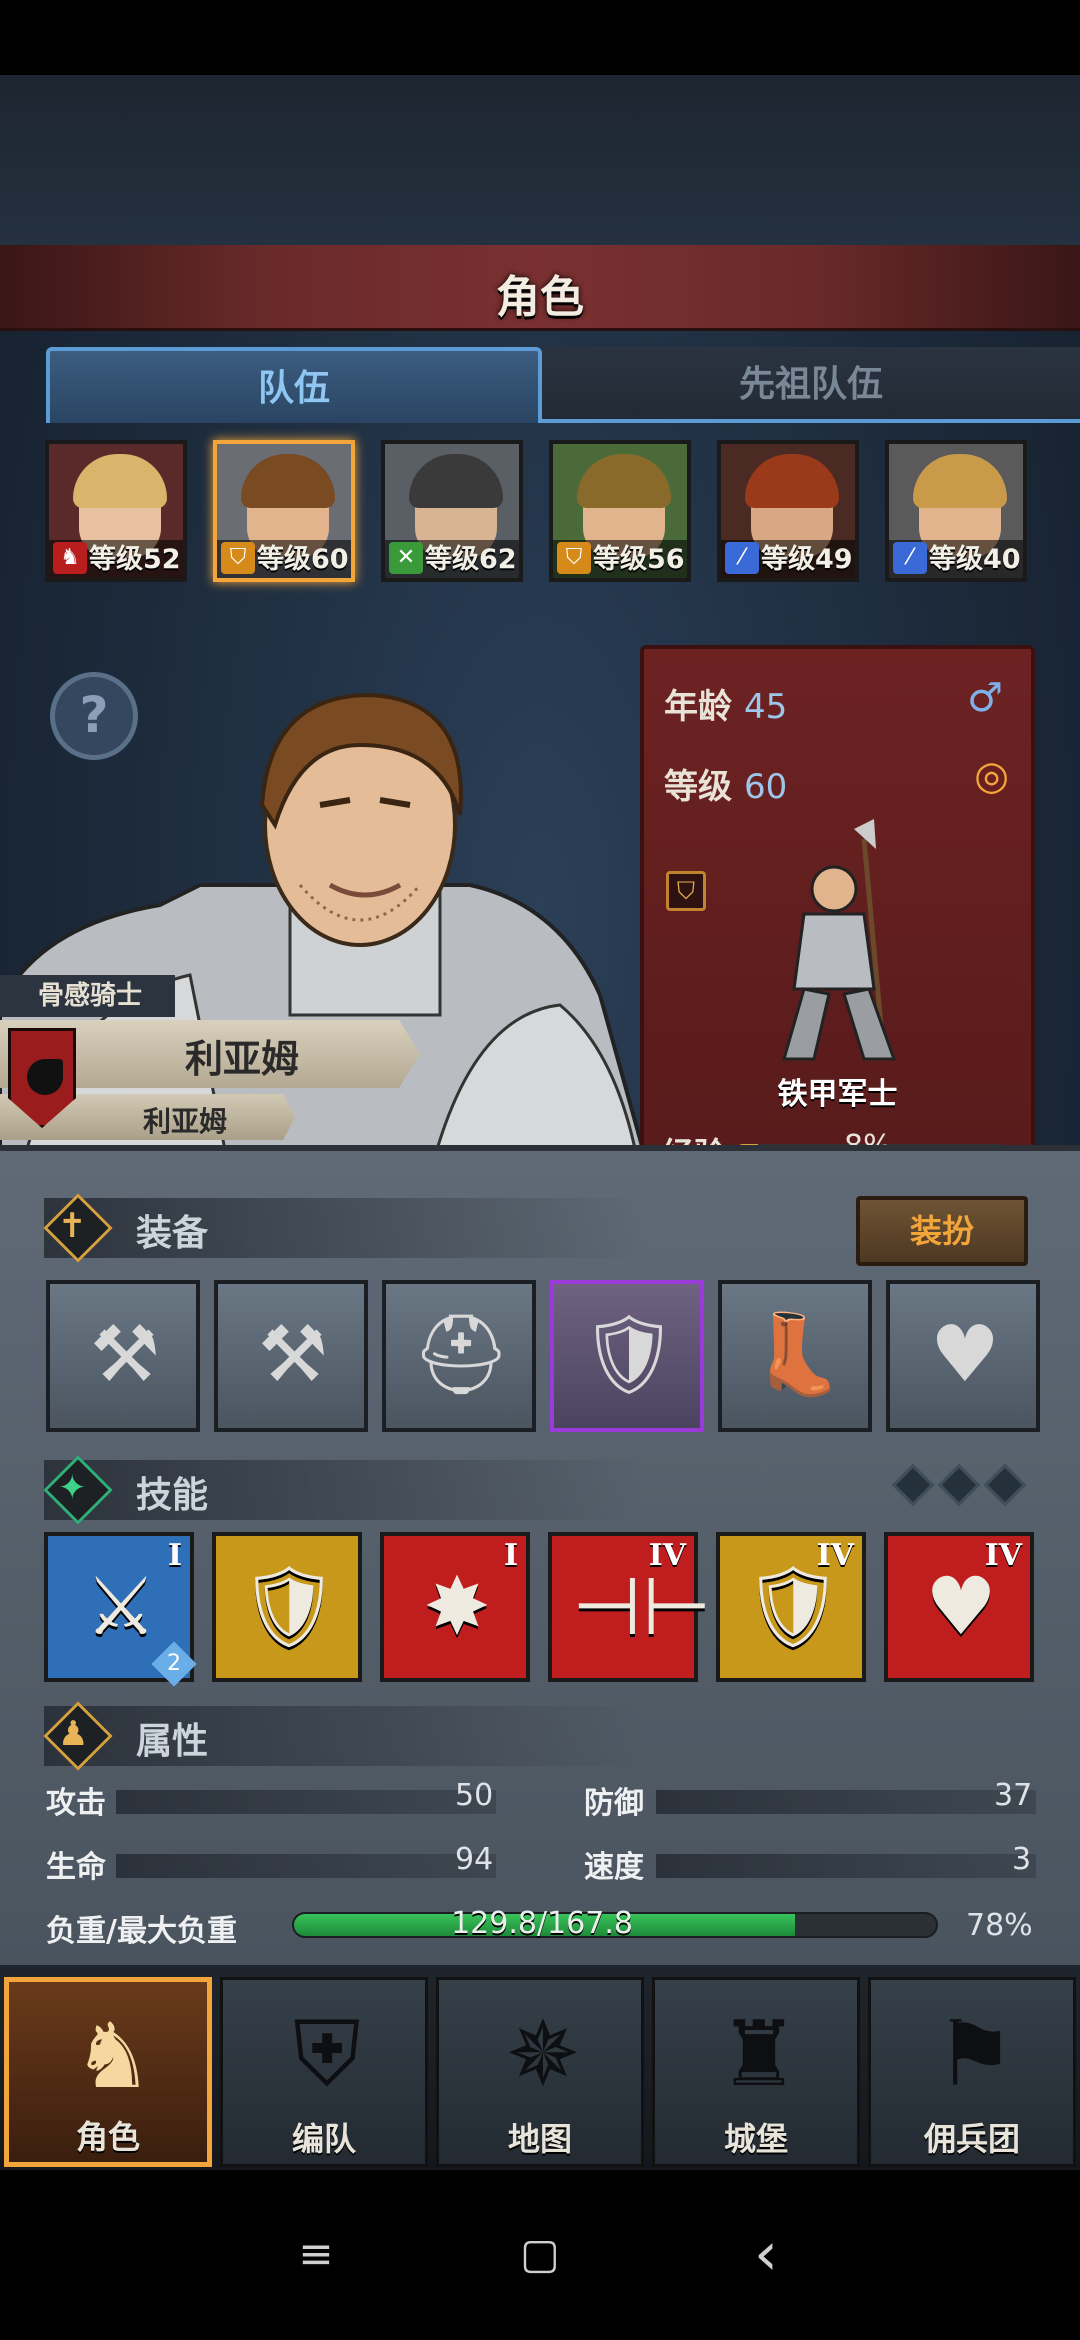  I want to click on skill-tier: I, so click(174, 1555).